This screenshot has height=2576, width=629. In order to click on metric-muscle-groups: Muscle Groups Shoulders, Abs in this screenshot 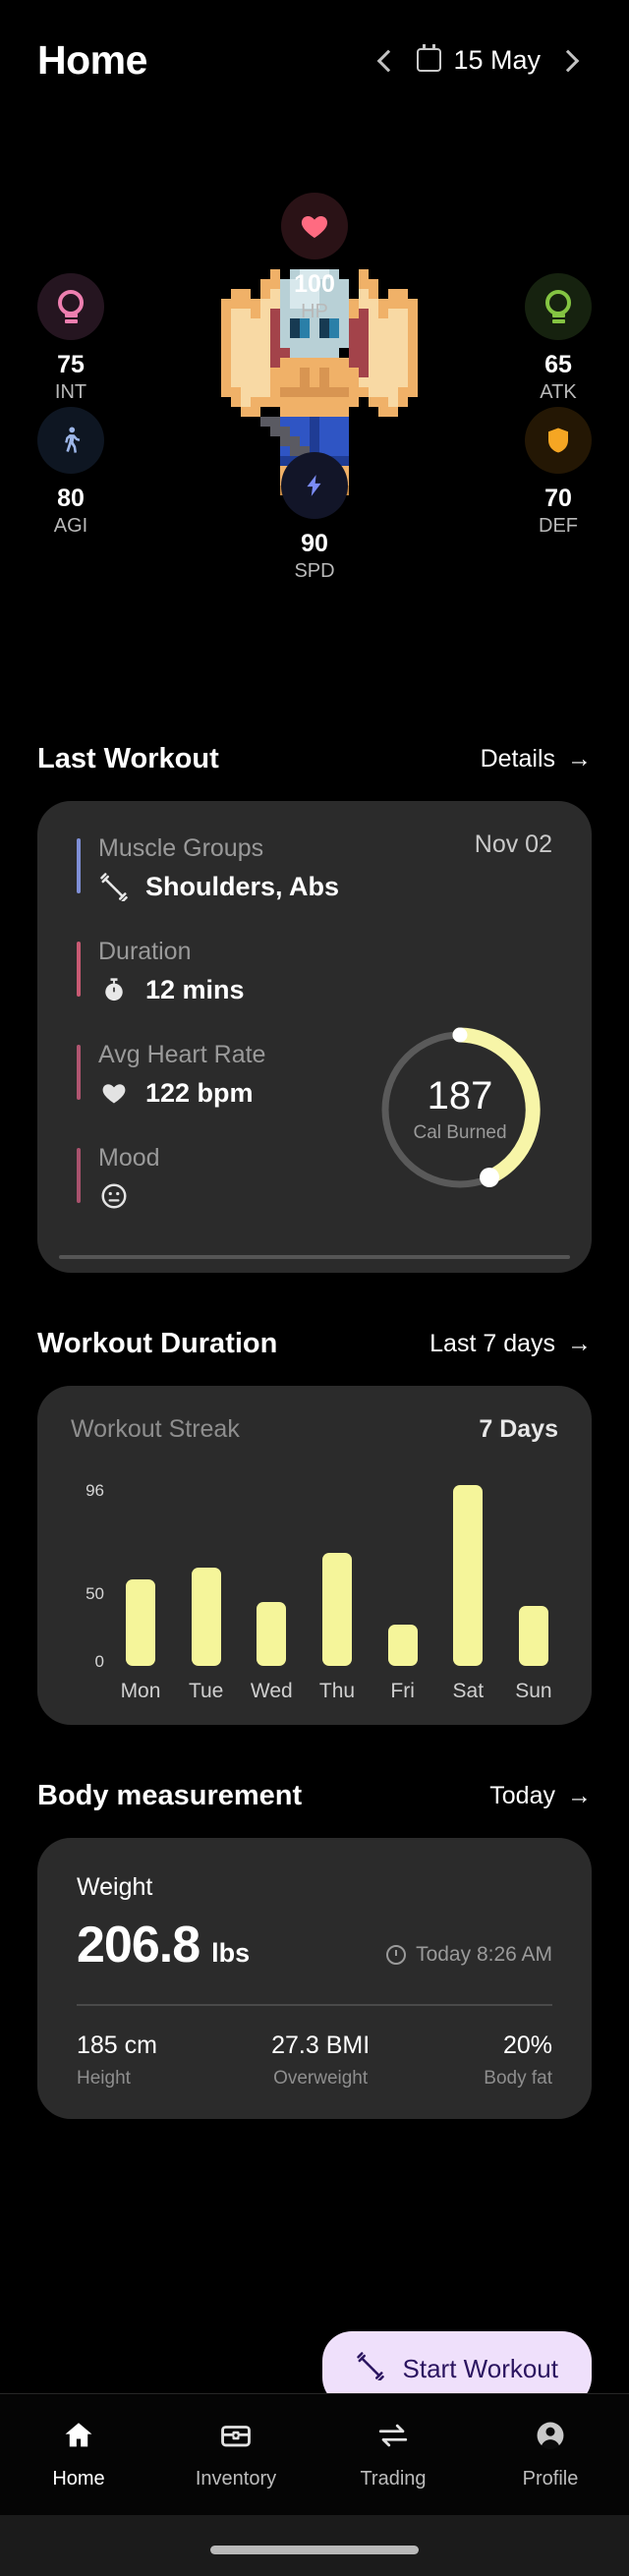, I will do `click(314, 868)`.